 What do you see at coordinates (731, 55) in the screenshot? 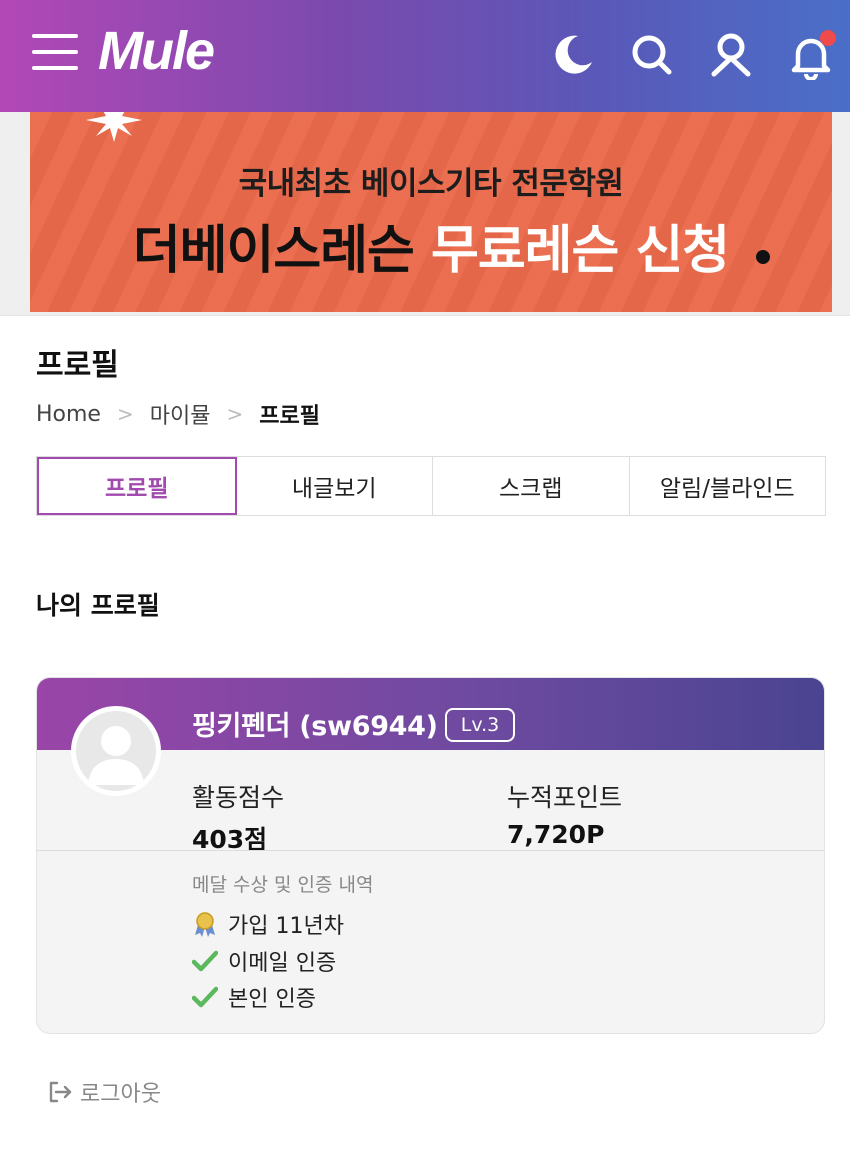
I see `user-icon` at bounding box center [731, 55].